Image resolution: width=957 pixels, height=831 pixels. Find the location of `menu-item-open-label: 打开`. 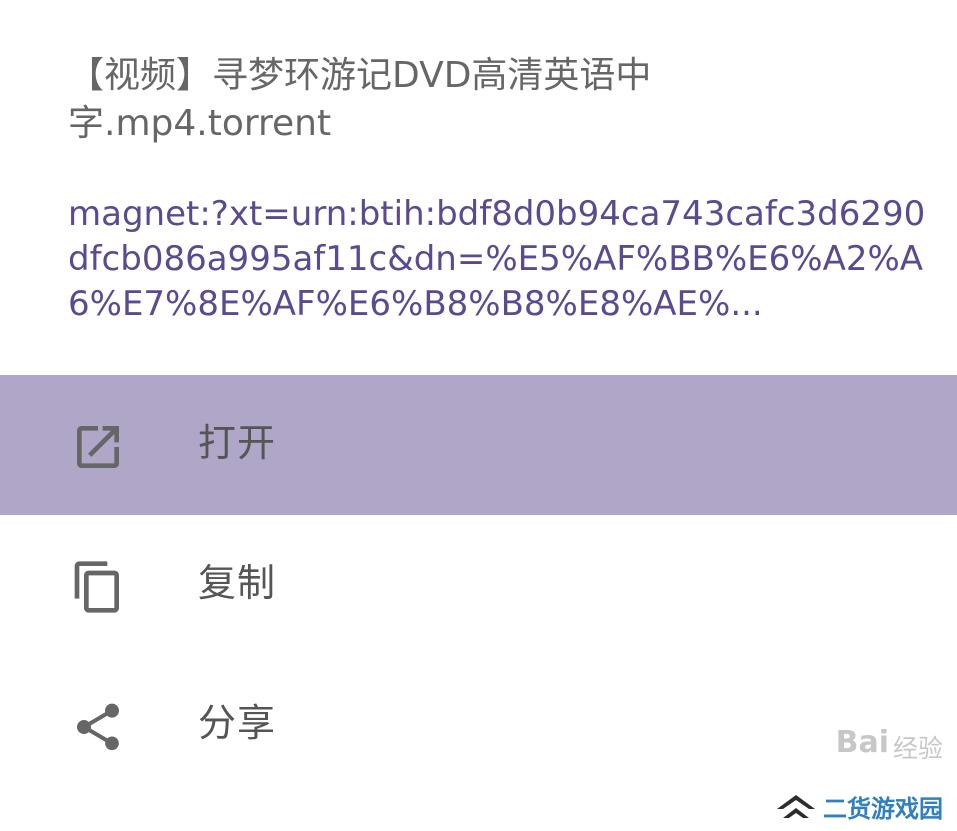

menu-item-open-label: 打开 is located at coordinates (237, 443).